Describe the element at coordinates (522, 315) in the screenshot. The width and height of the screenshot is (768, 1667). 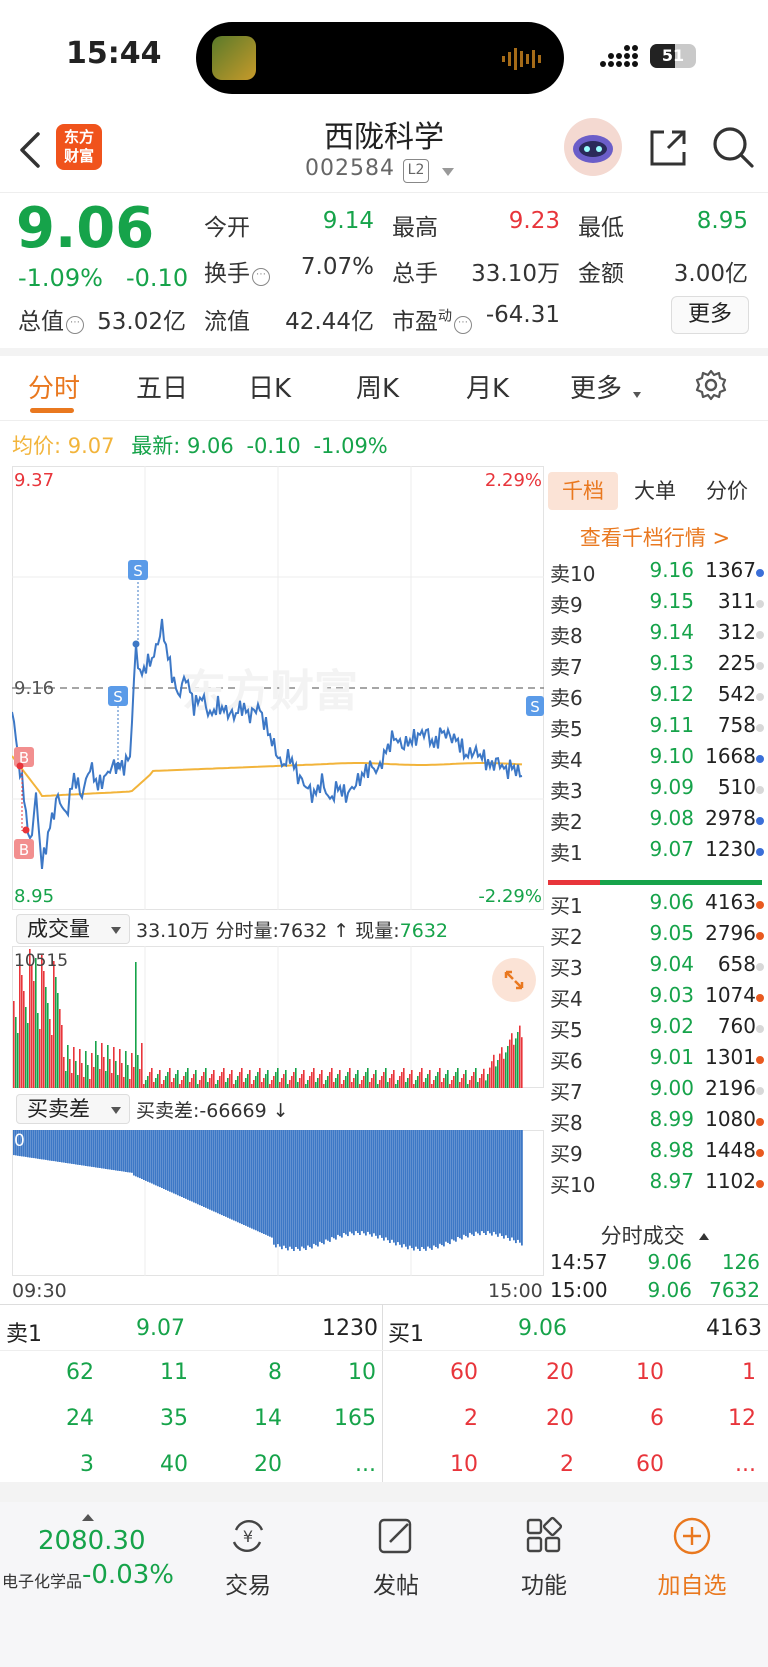
I see `pe-value: -64.31` at that location.